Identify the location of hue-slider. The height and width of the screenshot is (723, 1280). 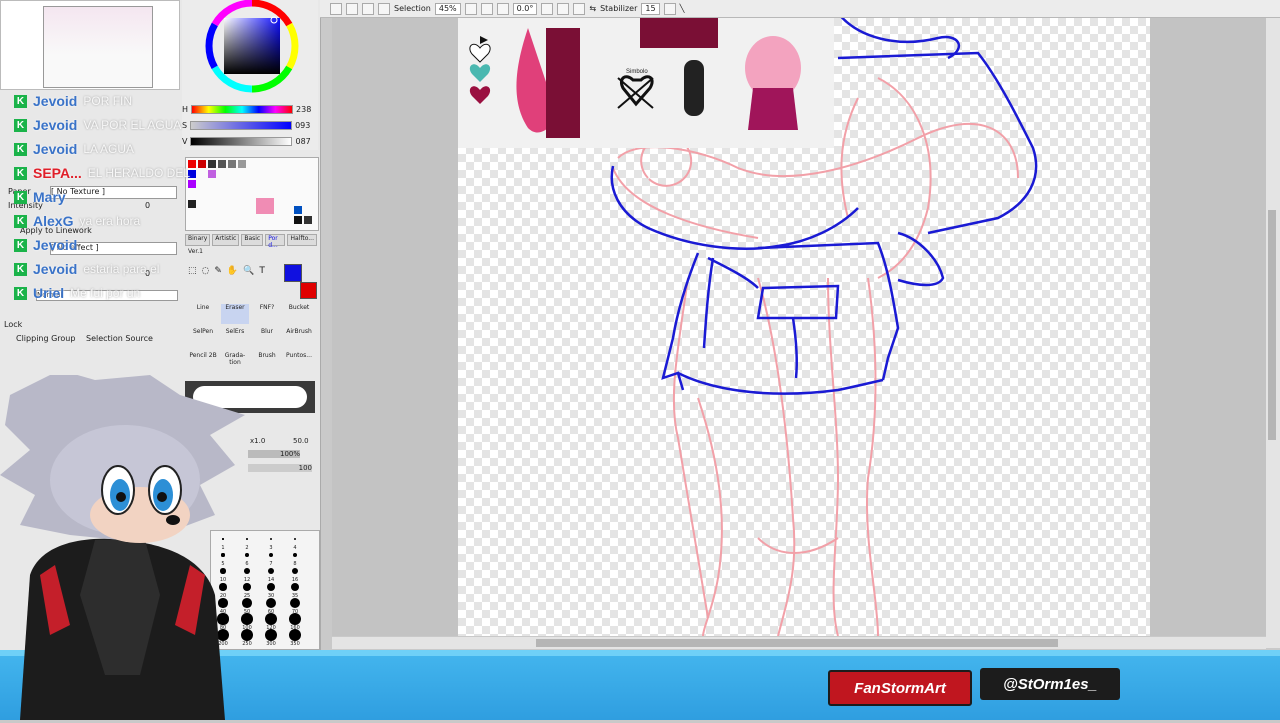
(242, 109).